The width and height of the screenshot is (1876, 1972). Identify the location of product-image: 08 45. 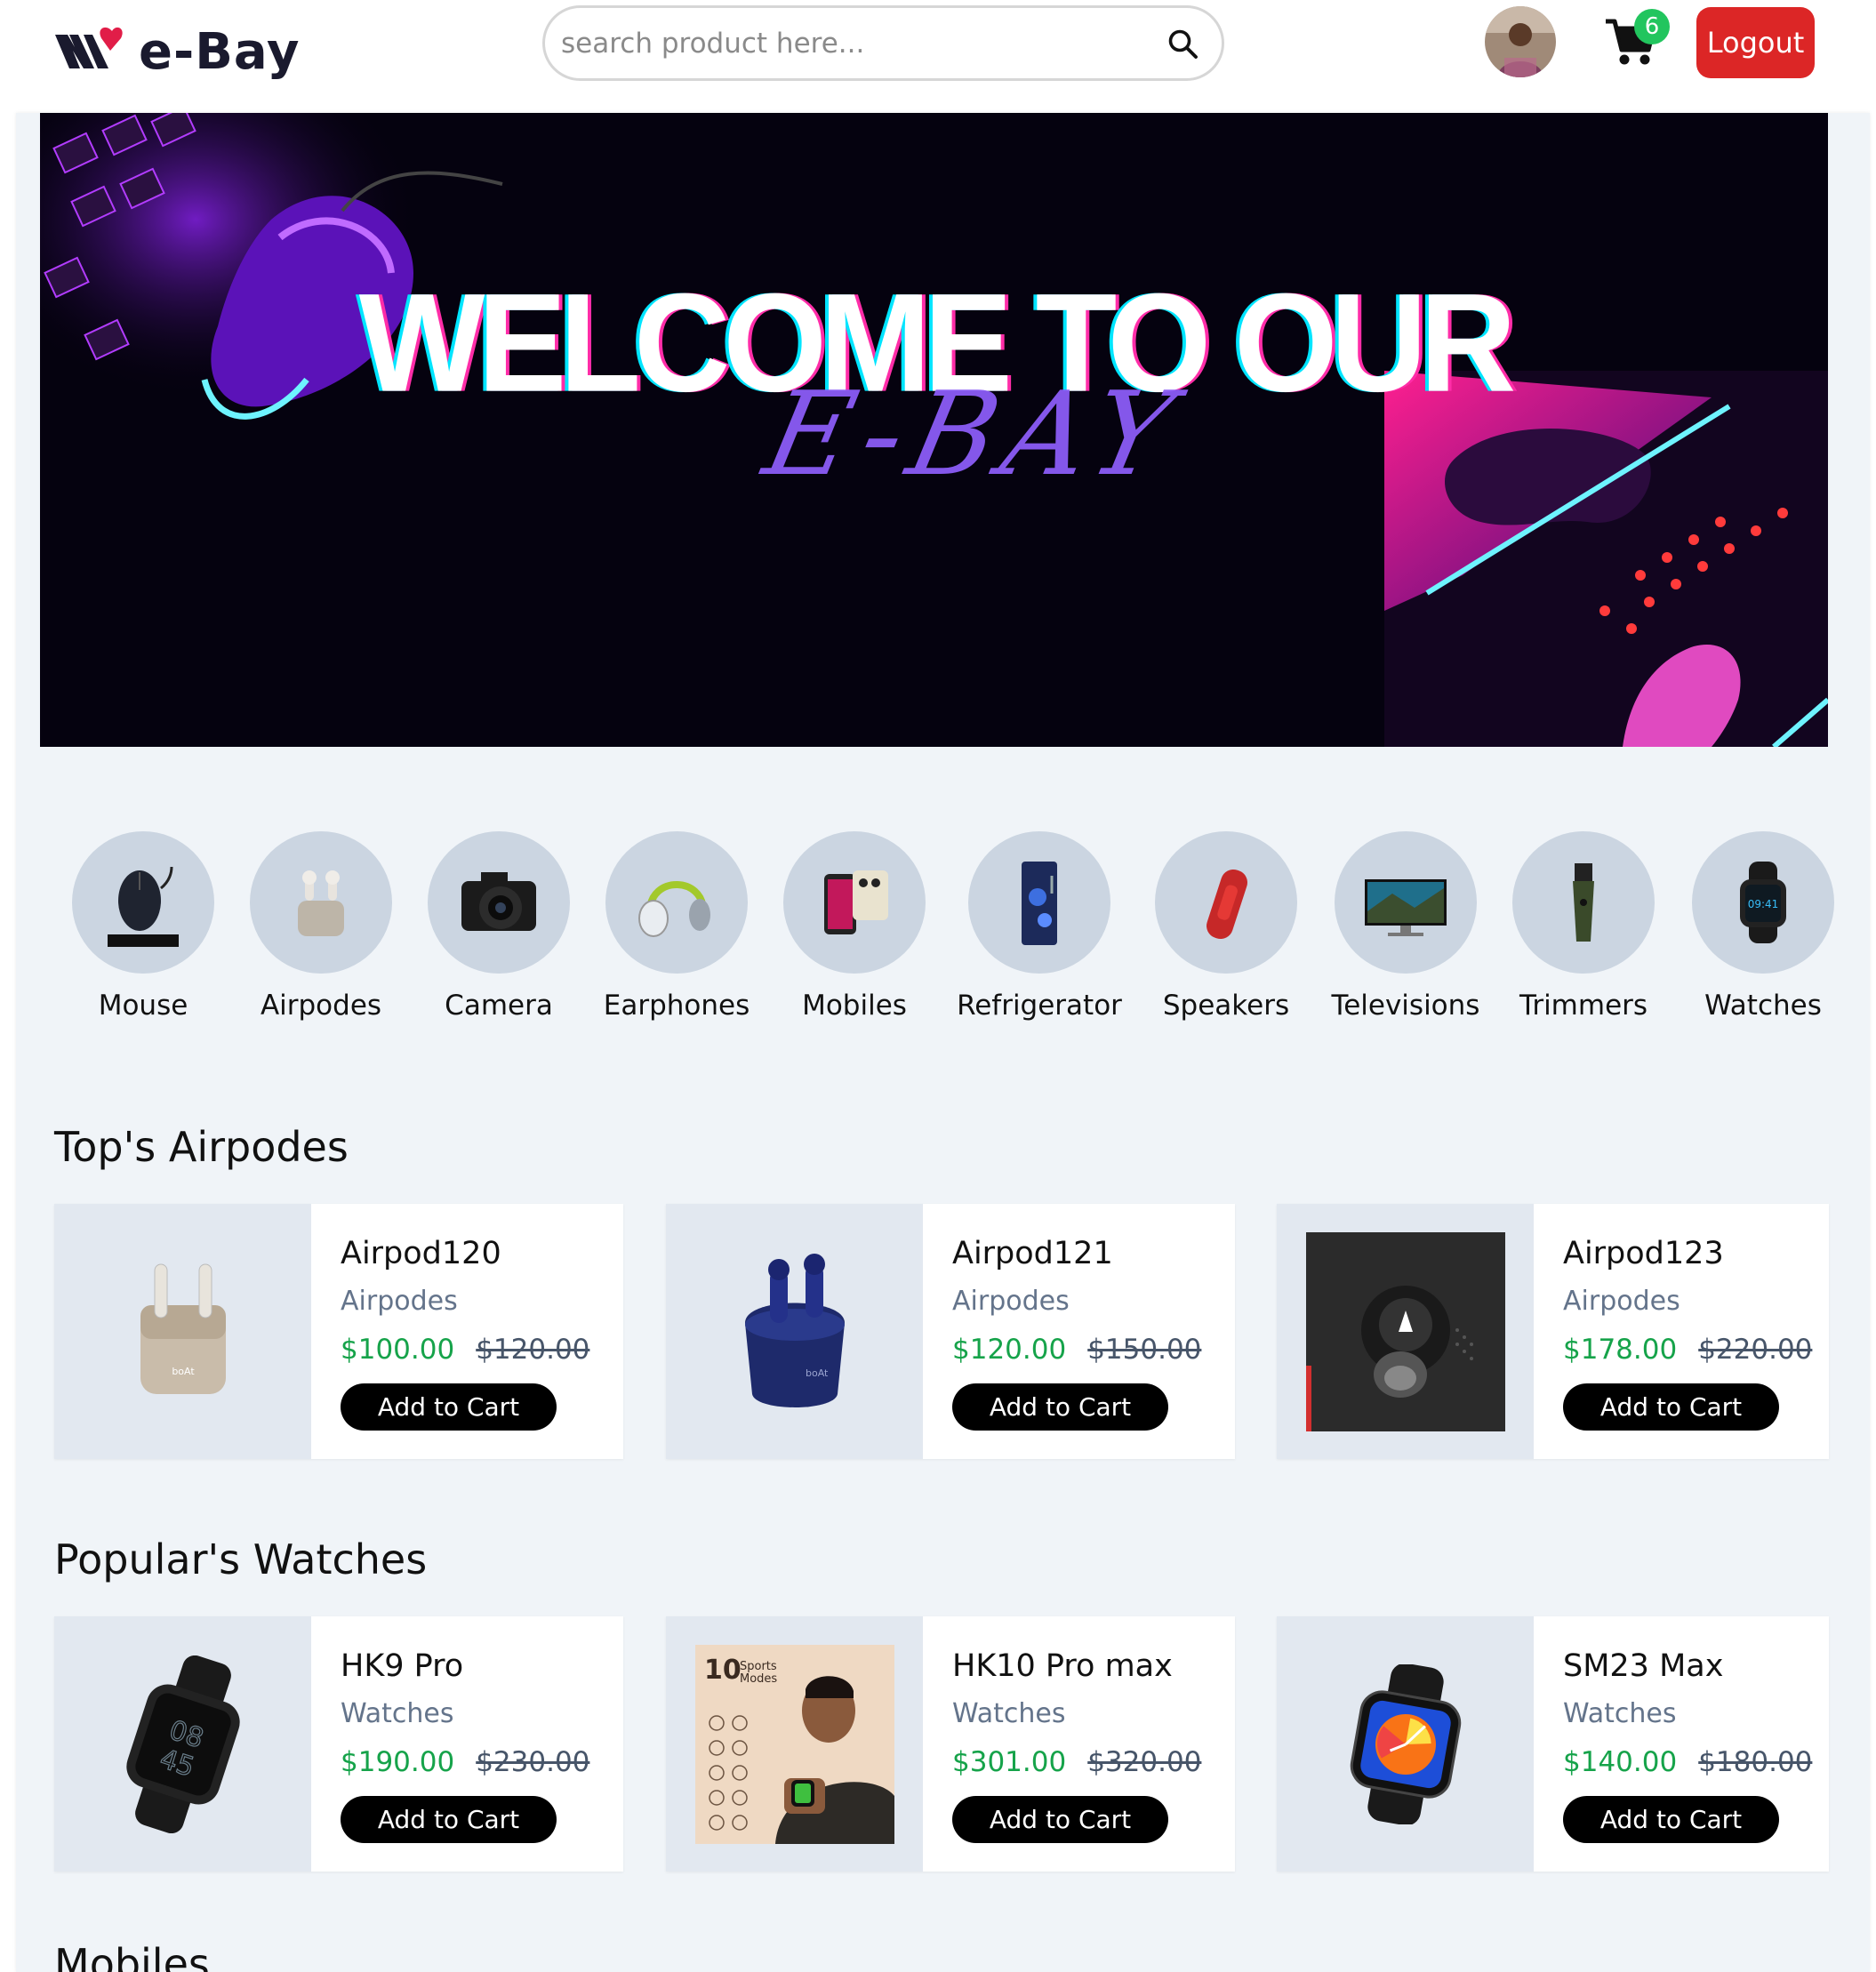
(183, 1744).